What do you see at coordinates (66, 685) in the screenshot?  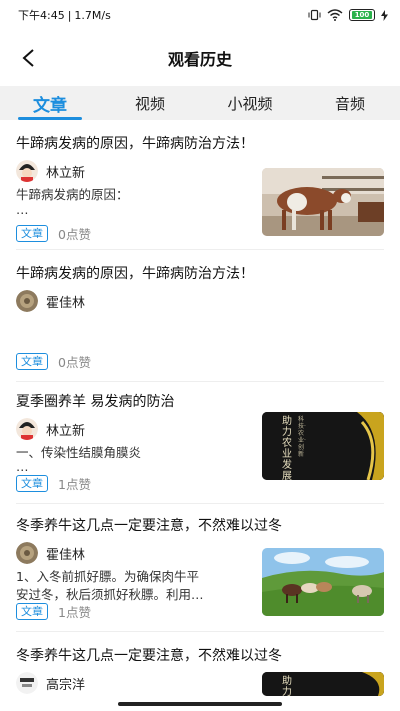 I see `author-name: 高宗洋` at bounding box center [66, 685].